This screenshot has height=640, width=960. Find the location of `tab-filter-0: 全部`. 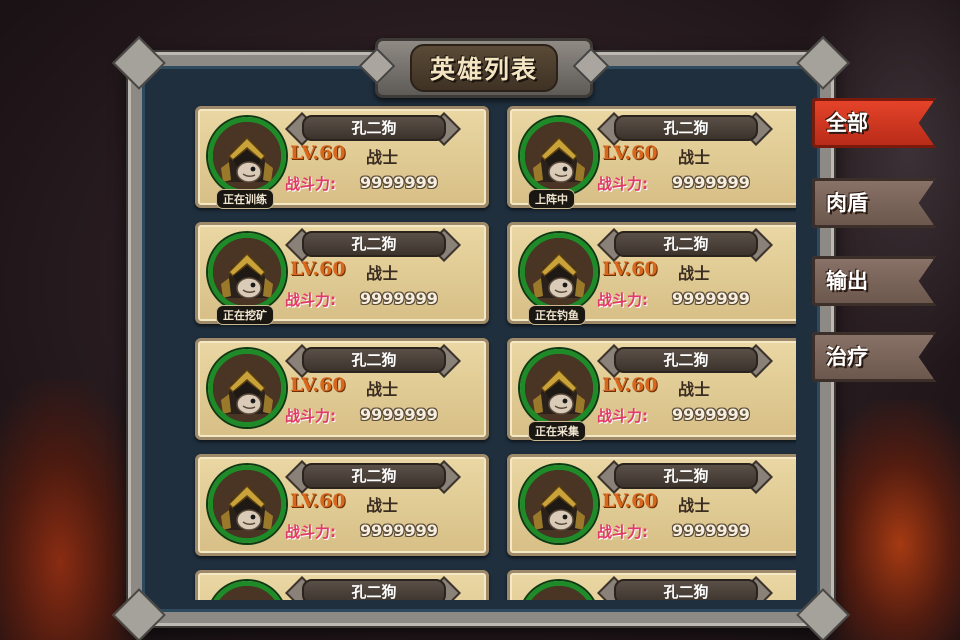

tab-filter-0: 全部 is located at coordinates (874, 123).